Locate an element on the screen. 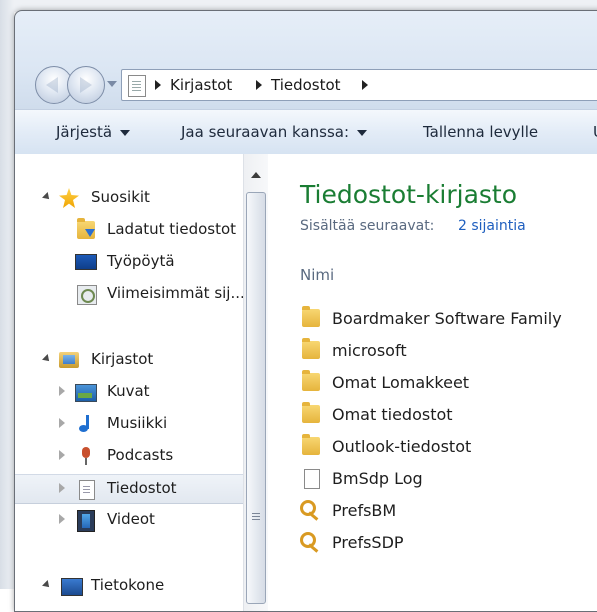  tree-item-pictures: Kuvat is located at coordinates (129, 392).